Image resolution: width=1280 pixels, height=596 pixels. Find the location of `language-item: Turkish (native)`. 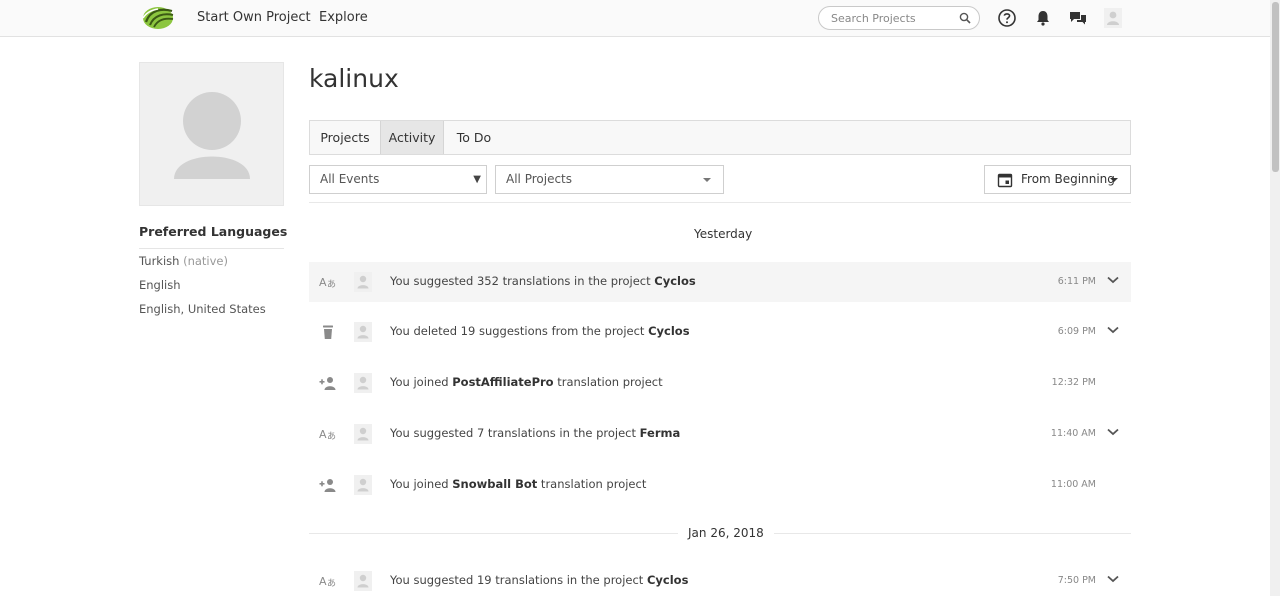

language-item: Turkish (native) is located at coordinates (183, 261).